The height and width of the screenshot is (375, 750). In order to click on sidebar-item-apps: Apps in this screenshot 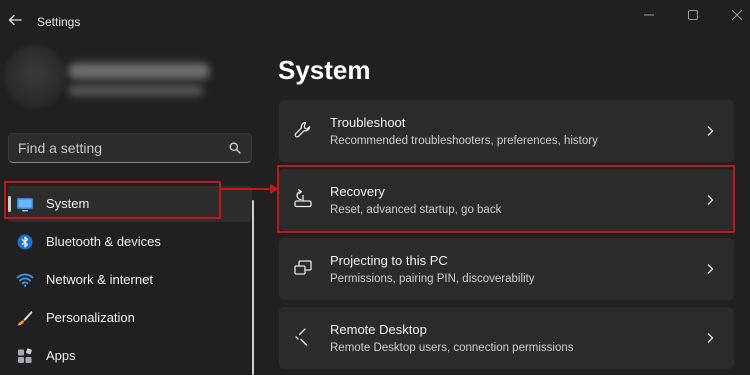, I will do `click(130, 356)`.